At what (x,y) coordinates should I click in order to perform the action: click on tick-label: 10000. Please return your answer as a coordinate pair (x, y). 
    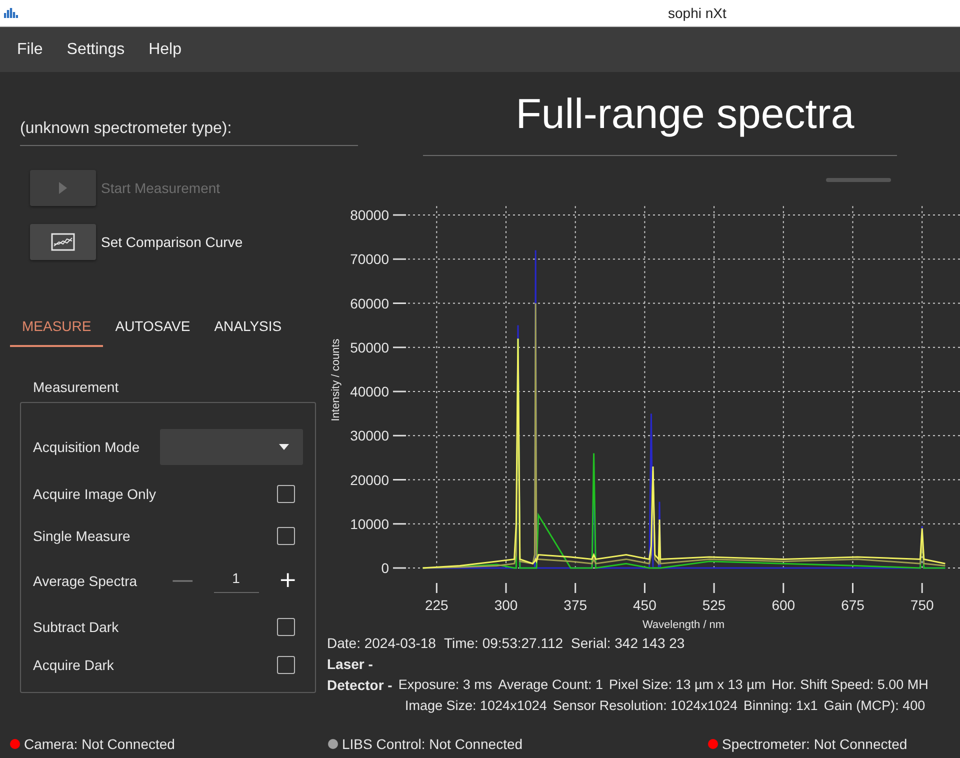
    Looking at the image, I should click on (369, 524).